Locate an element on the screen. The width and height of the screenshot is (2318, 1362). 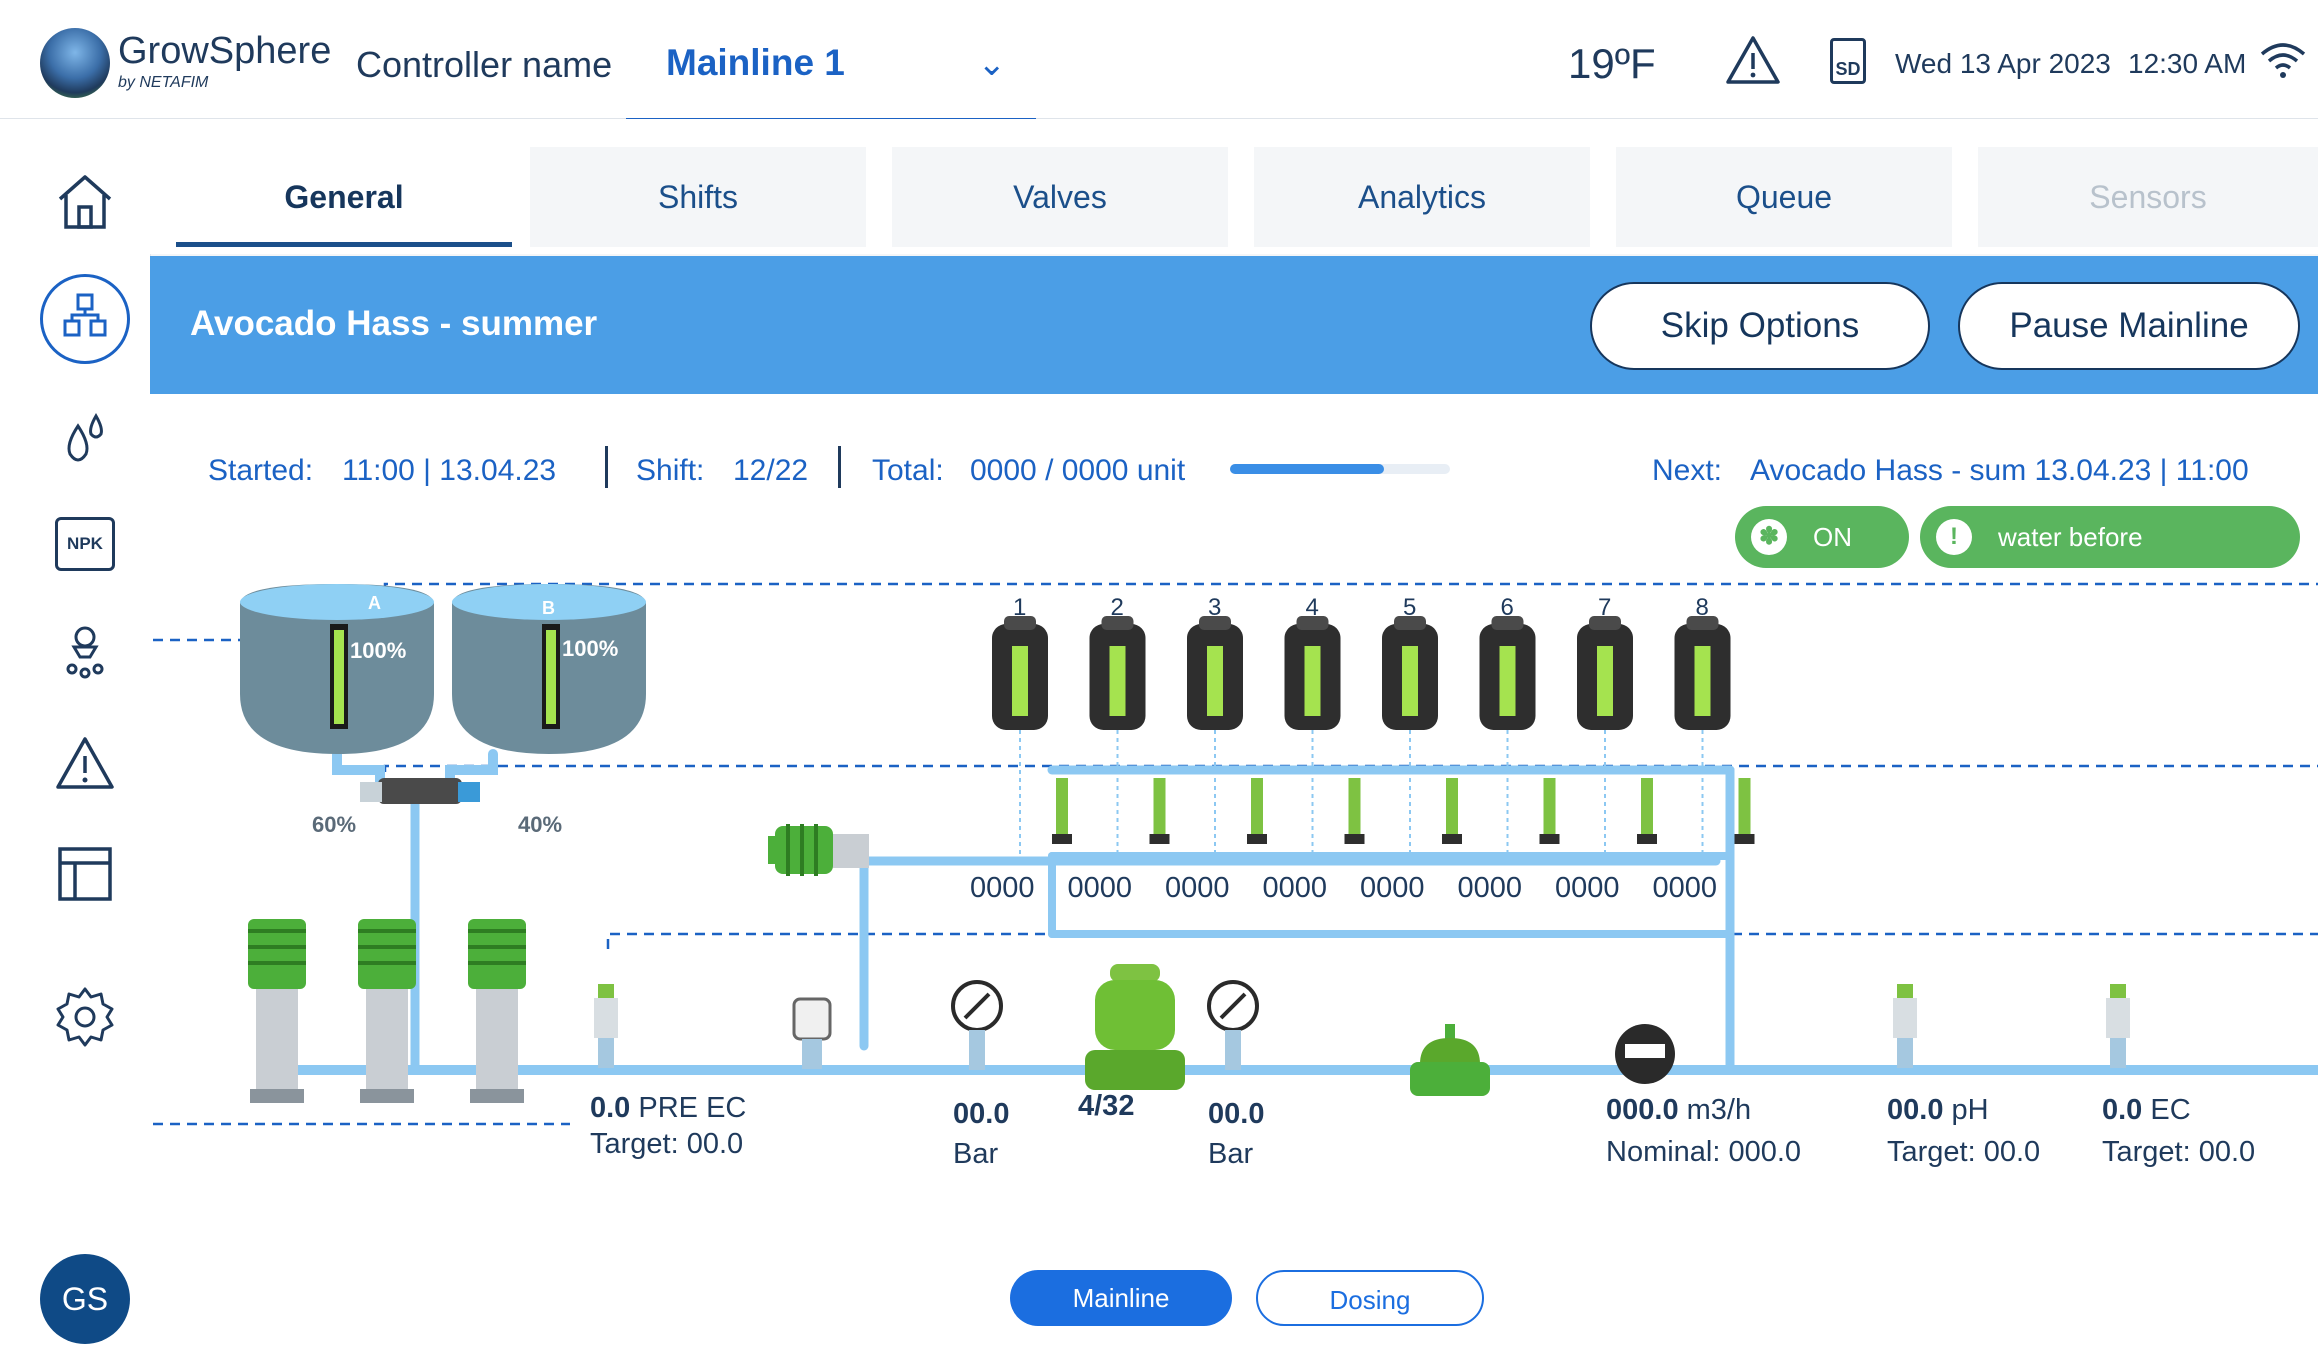
growsphere-logo is located at coordinates (75, 63).